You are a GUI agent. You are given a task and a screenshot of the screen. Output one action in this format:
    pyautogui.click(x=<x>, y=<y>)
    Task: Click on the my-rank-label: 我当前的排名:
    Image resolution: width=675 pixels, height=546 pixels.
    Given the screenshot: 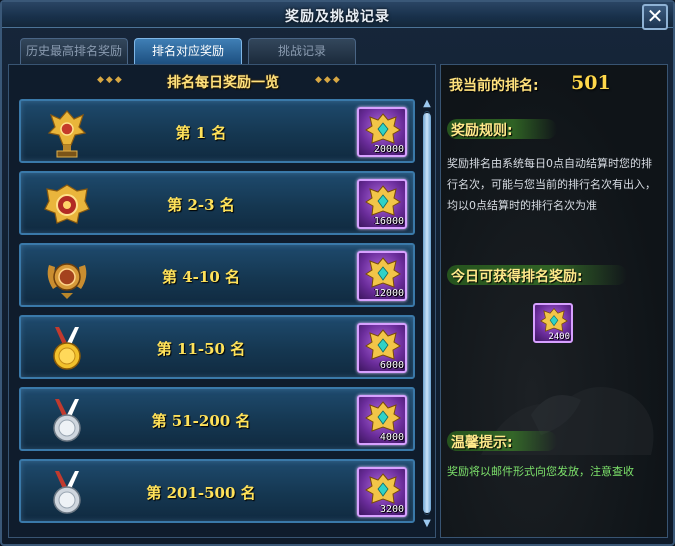 What is the action you would take?
    pyautogui.click(x=494, y=86)
    